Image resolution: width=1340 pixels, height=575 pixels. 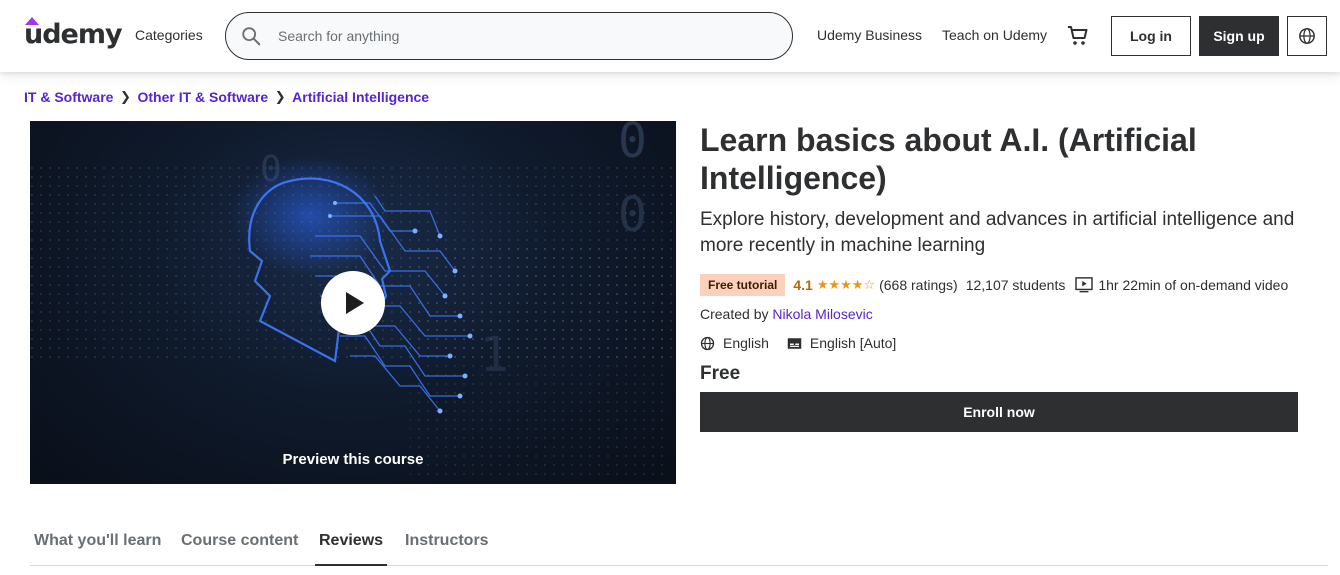 I want to click on breadcrumb-other-it-software: Other IT & Software, so click(x=202, y=97).